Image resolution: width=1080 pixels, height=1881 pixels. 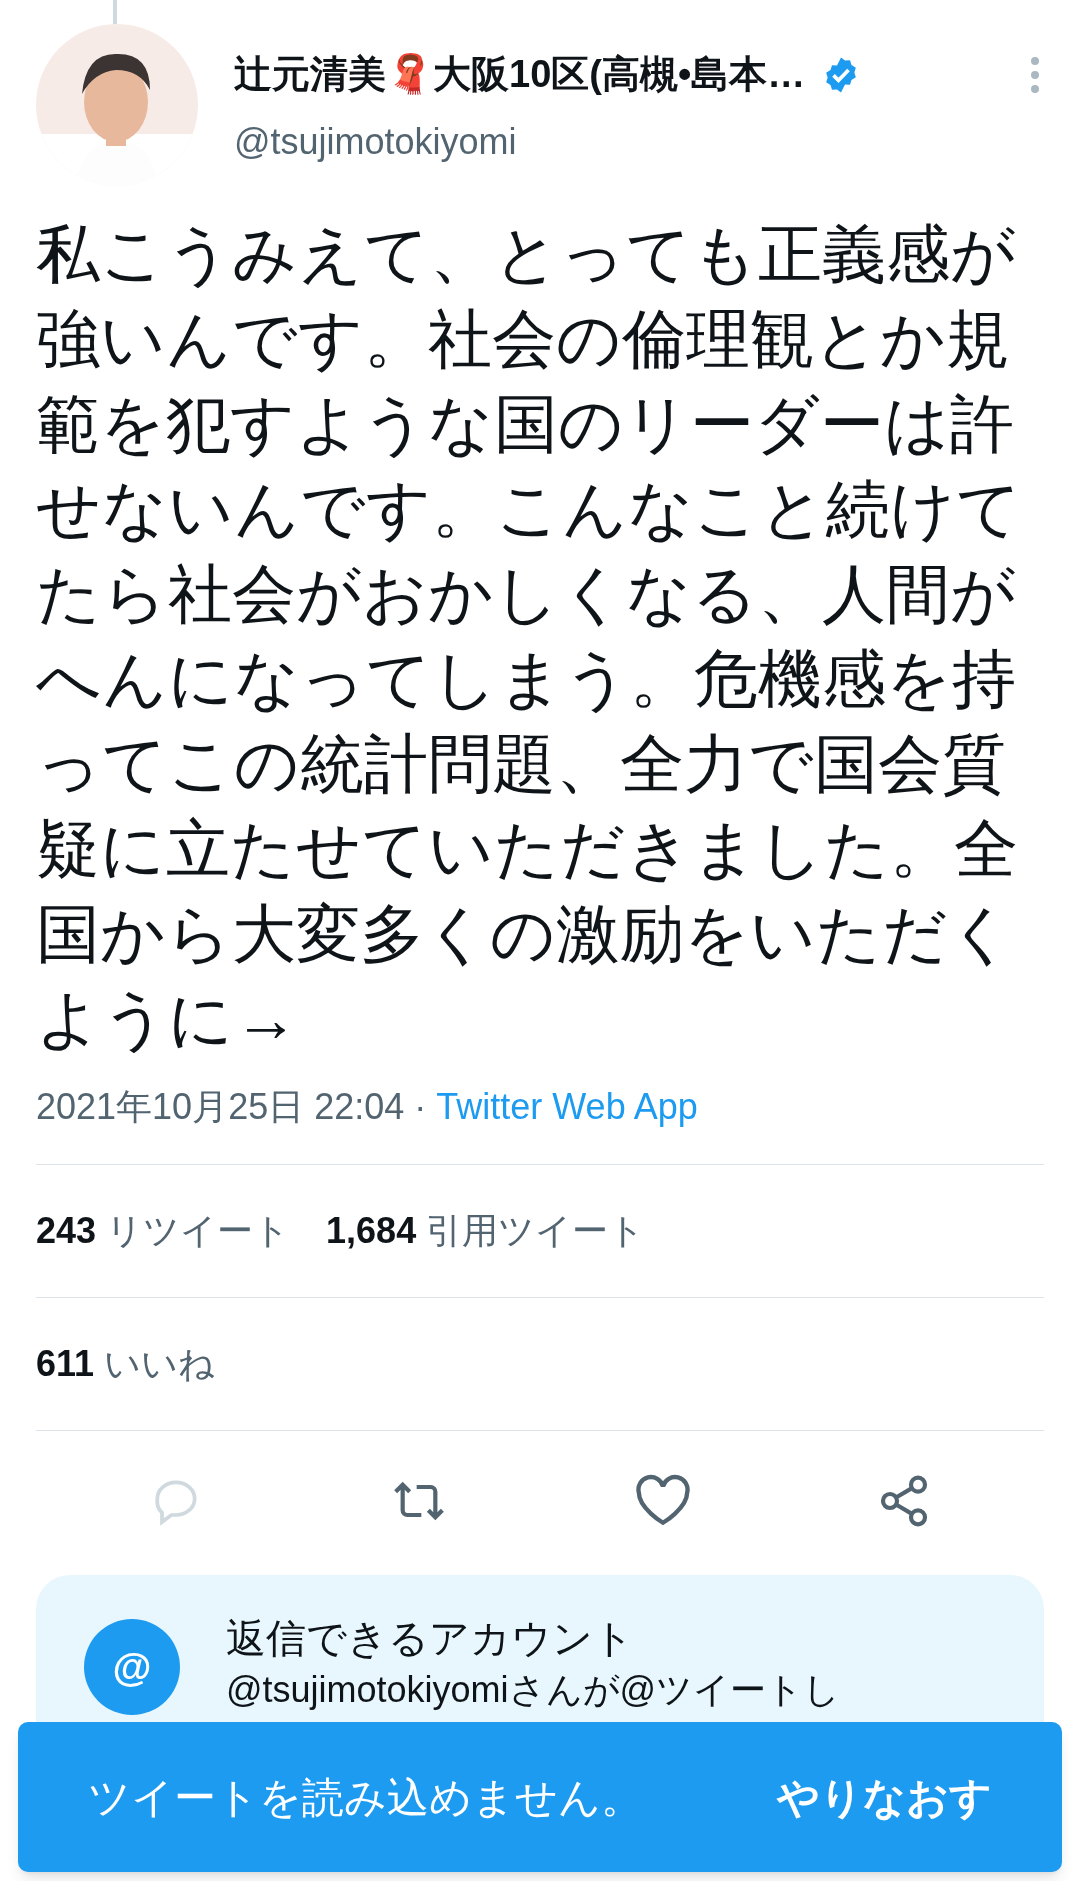 I want to click on tweet-timestamp: 2021年10月25日 22:04, so click(x=220, y=1107).